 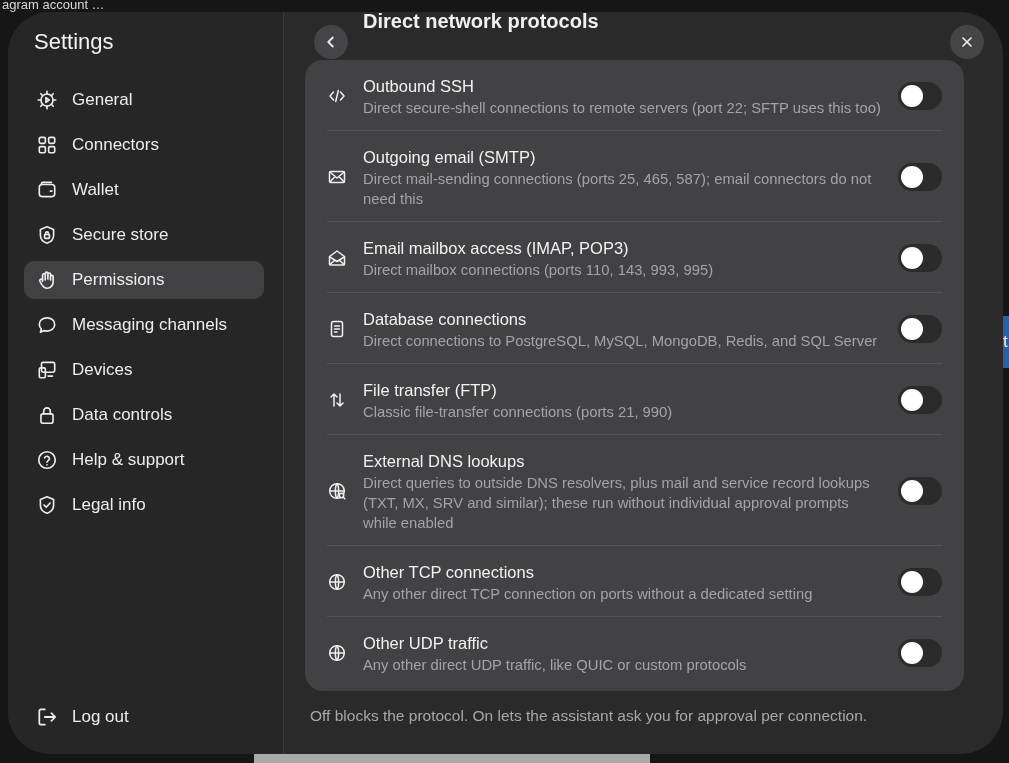 I want to click on protocol-description: Direct secure-shell connections to remote servers (port 22; SFTP uses this too), so click(x=622, y=108).